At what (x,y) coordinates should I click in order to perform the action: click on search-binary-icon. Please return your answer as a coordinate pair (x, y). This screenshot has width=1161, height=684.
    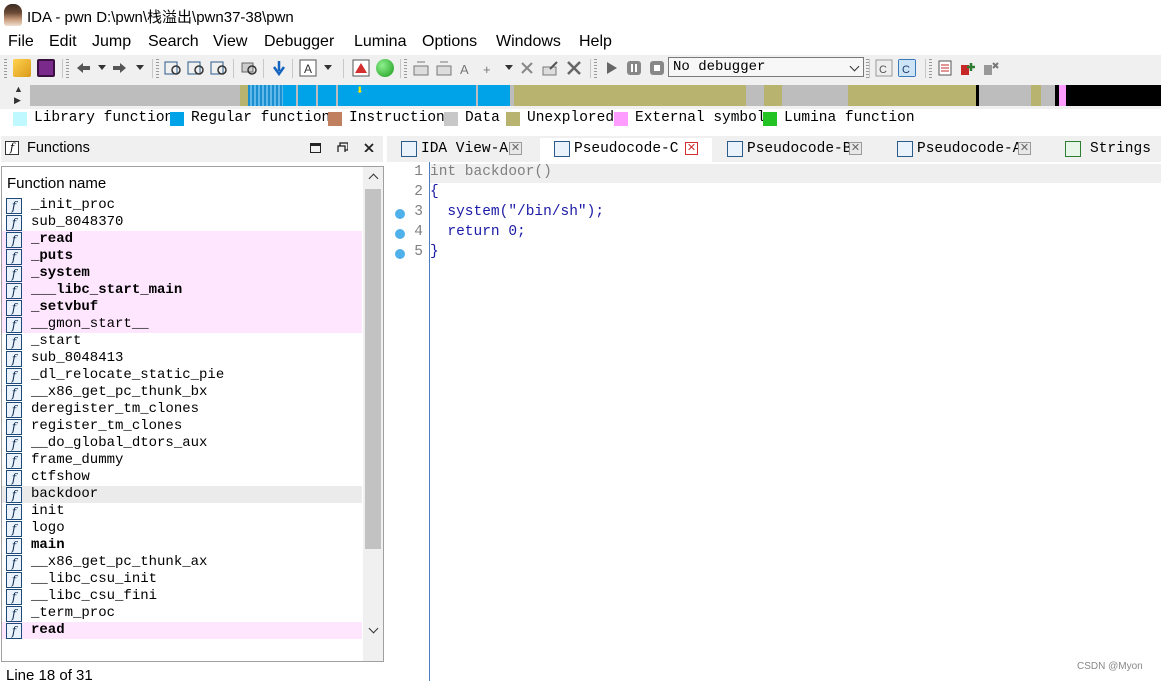
    Looking at the image, I should click on (173, 68).